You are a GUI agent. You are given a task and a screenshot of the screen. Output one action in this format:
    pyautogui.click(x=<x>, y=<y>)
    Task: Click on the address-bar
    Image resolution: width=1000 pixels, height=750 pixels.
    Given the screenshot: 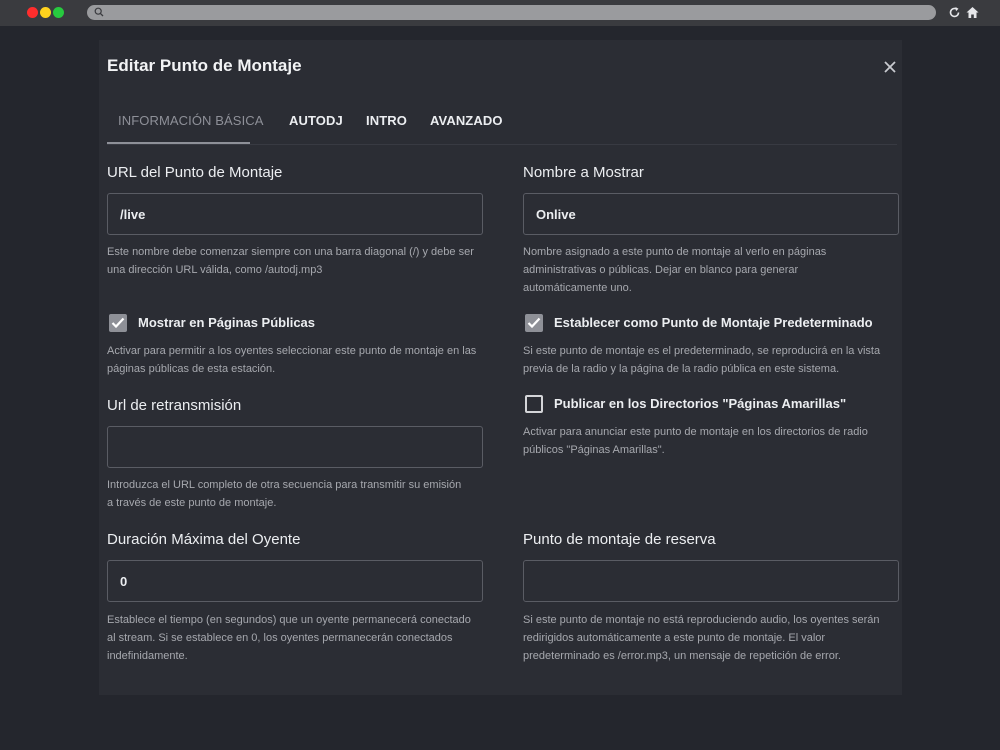 What is the action you would take?
    pyautogui.click(x=511, y=12)
    